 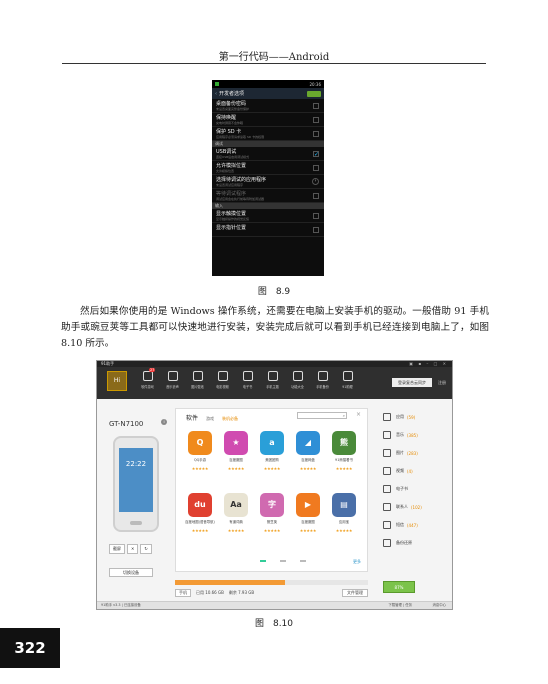 I want to click on app-tile: Q QQ手游 ★★★★★, so click(x=200, y=459).